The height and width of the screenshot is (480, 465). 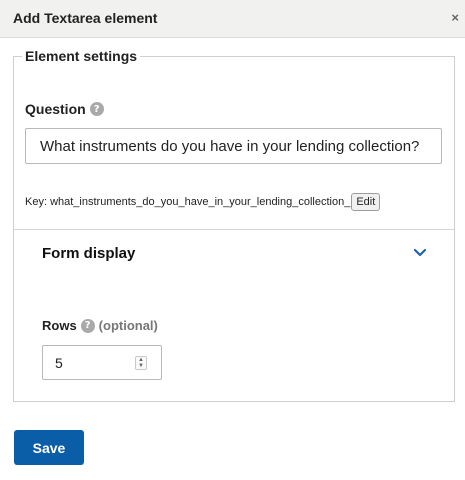 What do you see at coordinates (128, 325) in the screenshot?
I see `optional-label: (optional)` at bounding box center [128, 325].